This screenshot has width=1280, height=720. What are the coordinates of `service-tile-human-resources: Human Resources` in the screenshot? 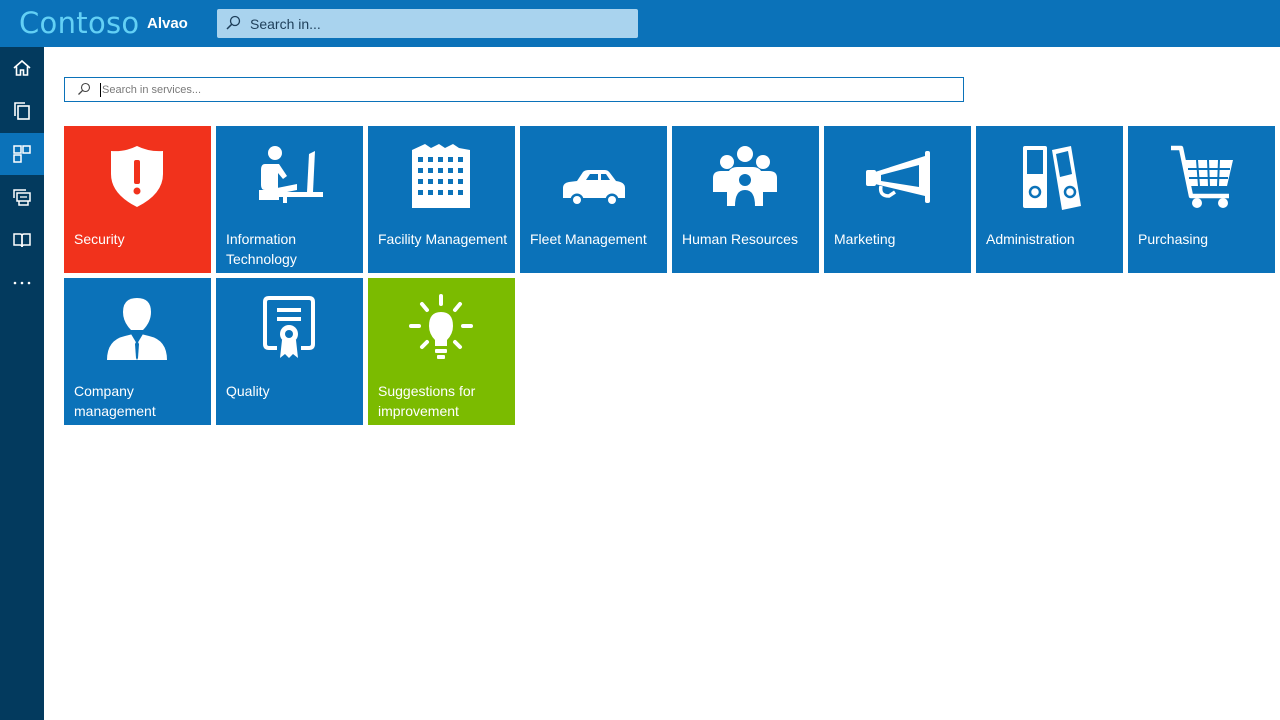 It's located at (745, 199).